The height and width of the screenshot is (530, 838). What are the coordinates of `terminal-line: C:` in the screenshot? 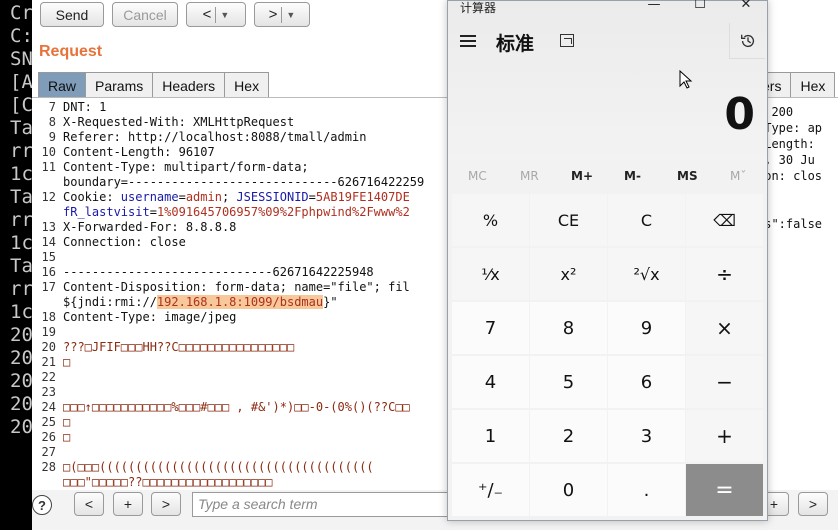 It's located at (21, 36).